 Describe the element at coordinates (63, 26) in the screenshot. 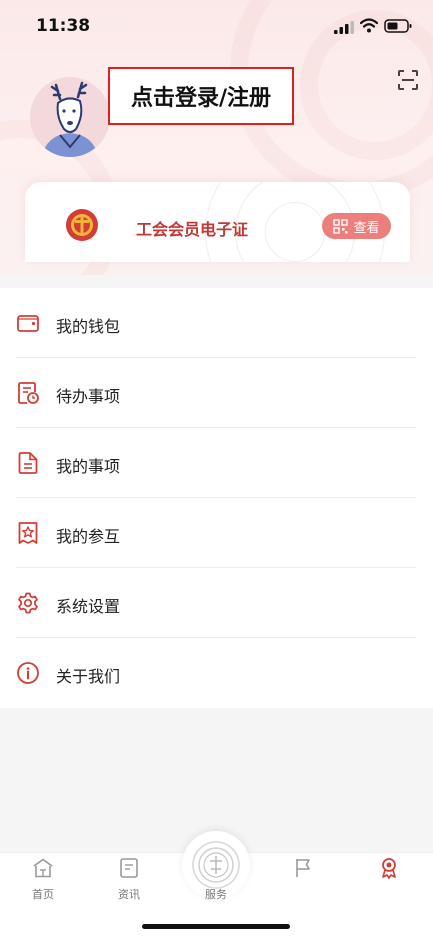

I see `status-time: 11:38` at that location.